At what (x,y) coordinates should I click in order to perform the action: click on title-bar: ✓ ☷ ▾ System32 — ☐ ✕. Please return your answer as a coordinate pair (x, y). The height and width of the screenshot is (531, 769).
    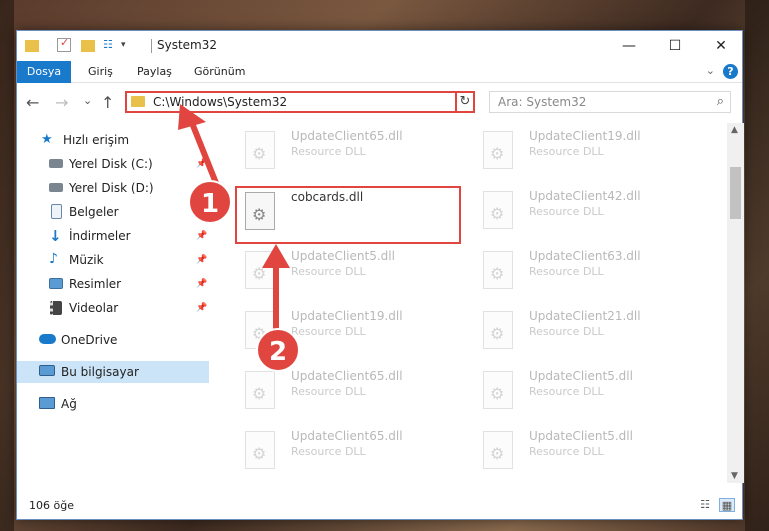
    Looking at the image, I should click on (379, 46).